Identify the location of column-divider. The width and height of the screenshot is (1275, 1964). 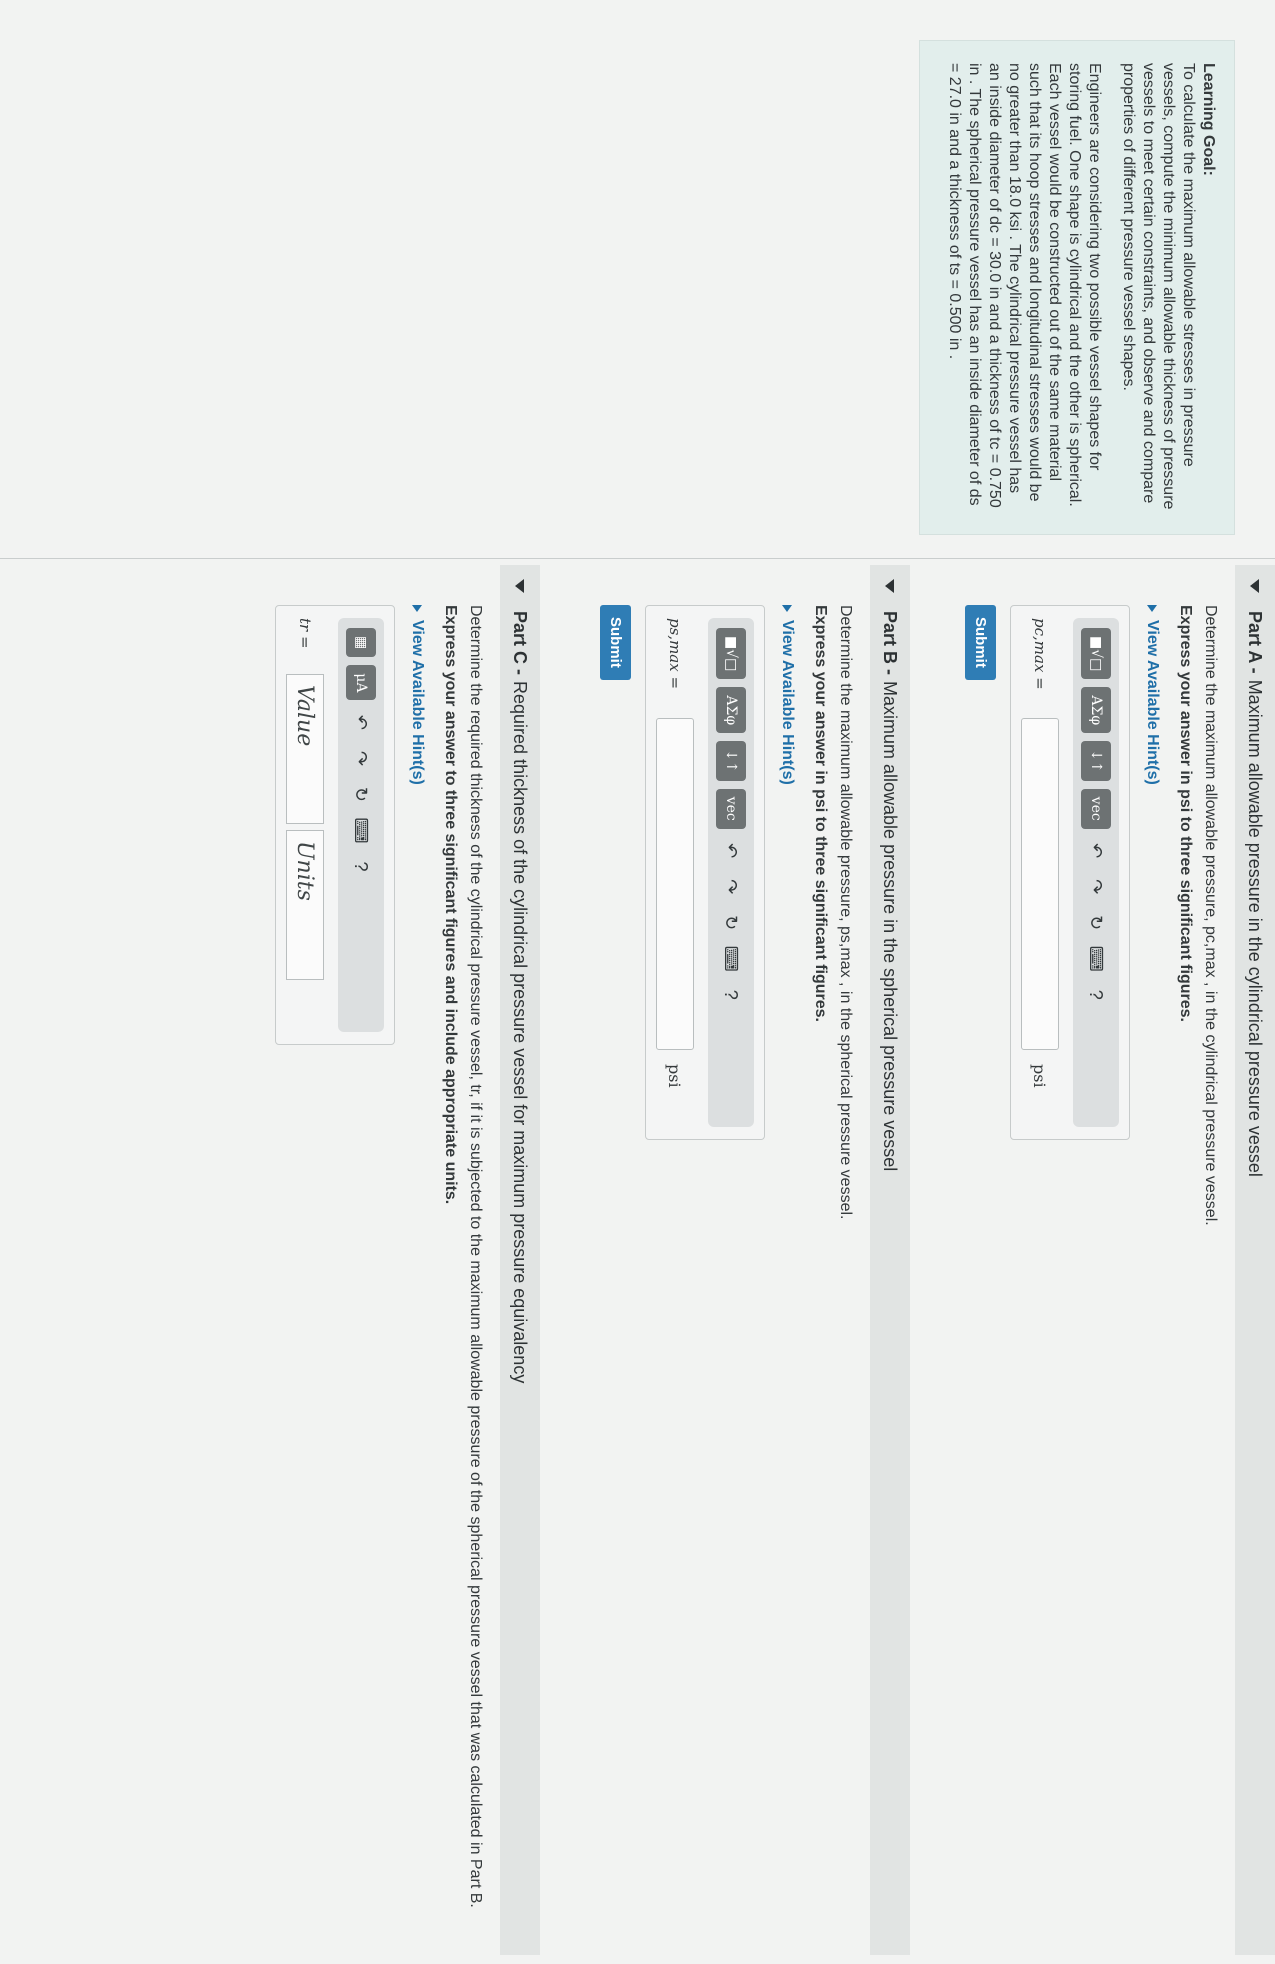
(637, 558).